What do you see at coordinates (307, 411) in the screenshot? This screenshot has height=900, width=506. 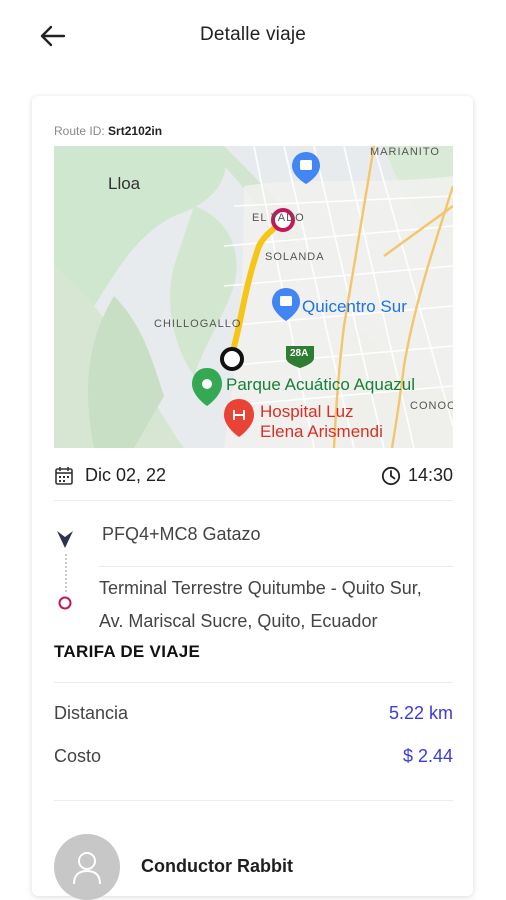 I see `map-label-hospital-line1: Hospital Luz` at bounding box center [307, 411].